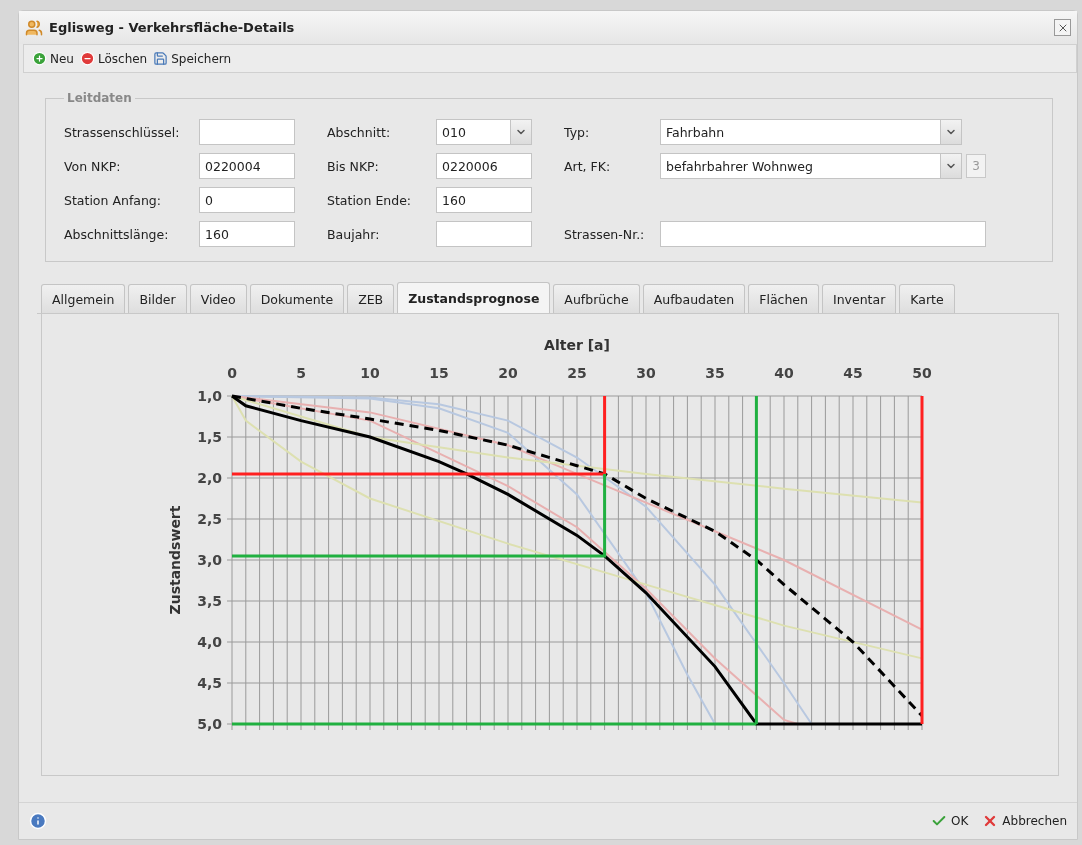 The height and width of the screenshot is (845, 1082). Describe the element at coordinates (588, 166) in the screenshot. I see `field-label: Art, FK:` at that location.